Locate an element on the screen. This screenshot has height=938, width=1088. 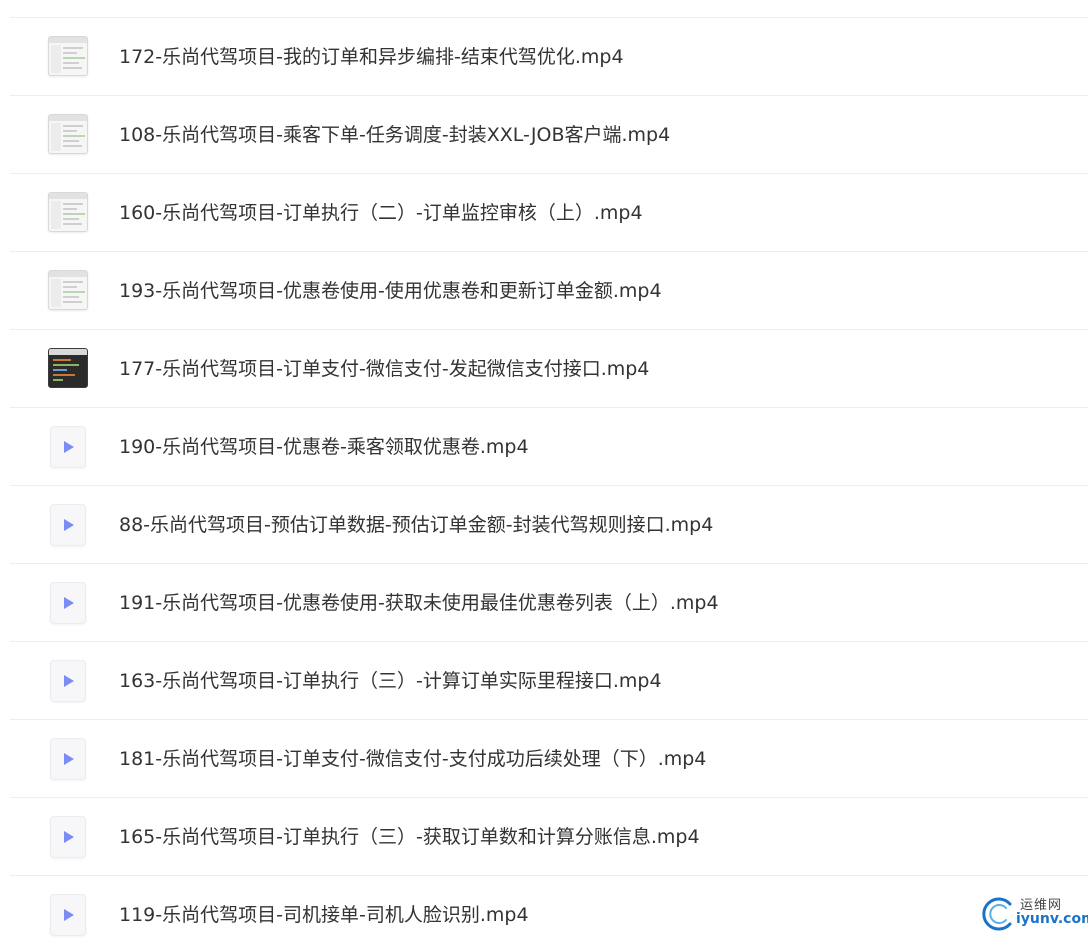
file-name: 181-乐尚代驾项目-订单支付-微信支付-支付成功后续处理（下）.mp4 is located at coordinates (413, 759).